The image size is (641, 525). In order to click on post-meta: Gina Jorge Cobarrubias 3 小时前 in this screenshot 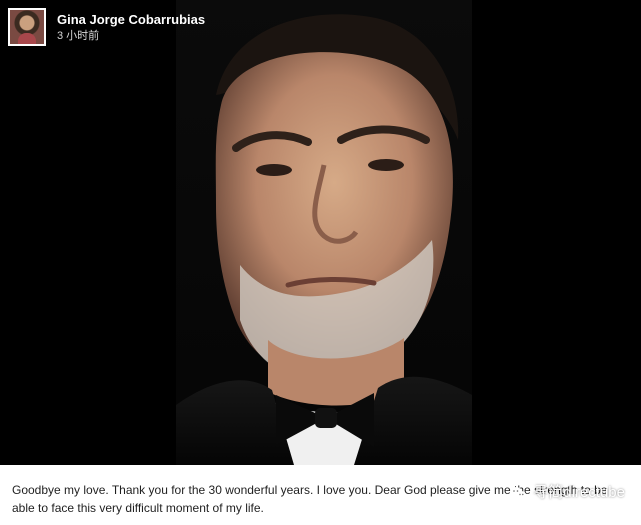, I will do `click(131, 25)`.